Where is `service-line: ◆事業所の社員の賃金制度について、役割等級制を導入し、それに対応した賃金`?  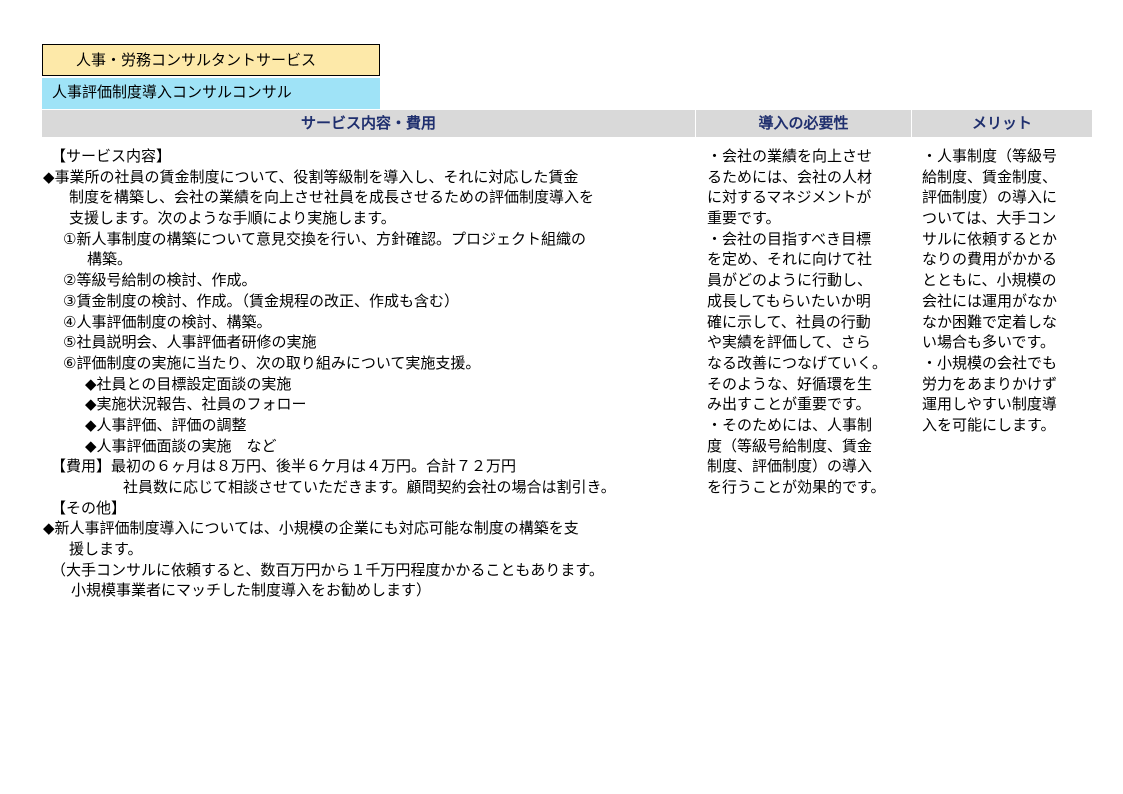 service-line: ◆事業所の社員の賃金制度について、役割等級制を導入し、それに対応した賃金 is located at coordinates (311, 176).